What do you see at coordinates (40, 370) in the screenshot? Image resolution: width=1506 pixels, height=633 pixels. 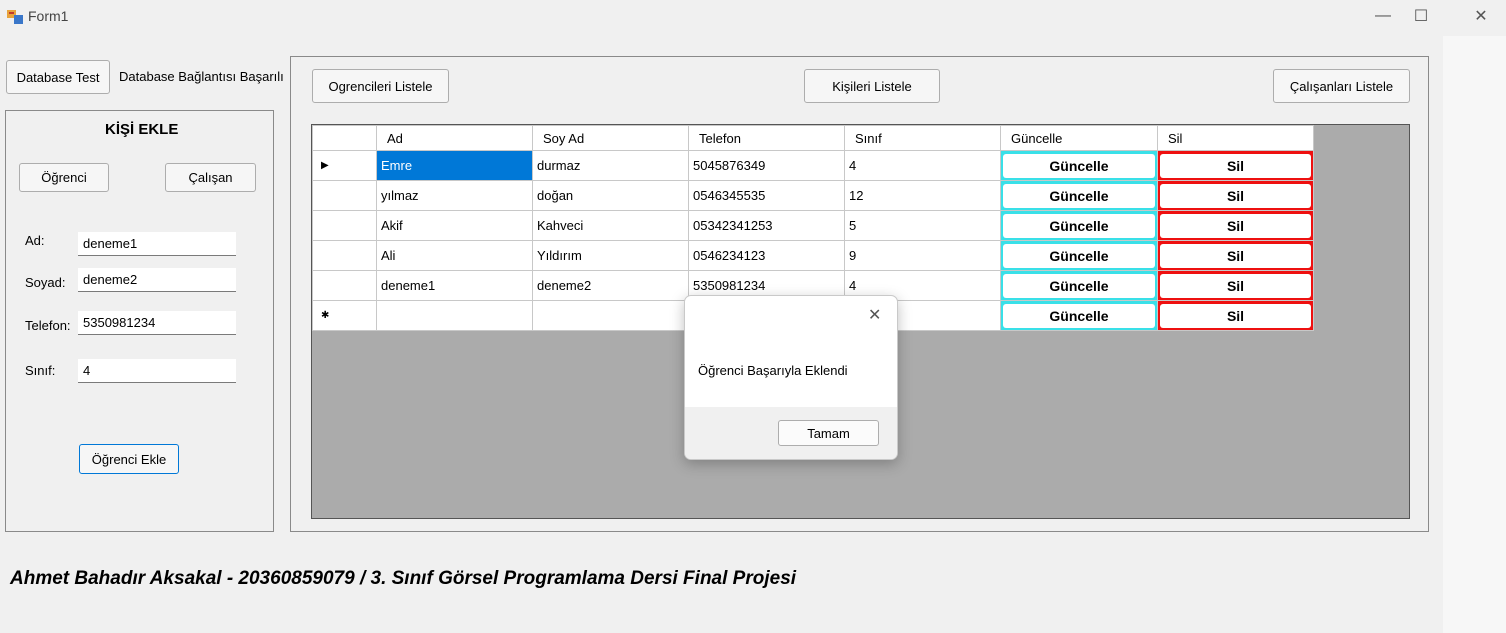 I see `sinif-label: Sınıf:` at bounding box center [40, 370].